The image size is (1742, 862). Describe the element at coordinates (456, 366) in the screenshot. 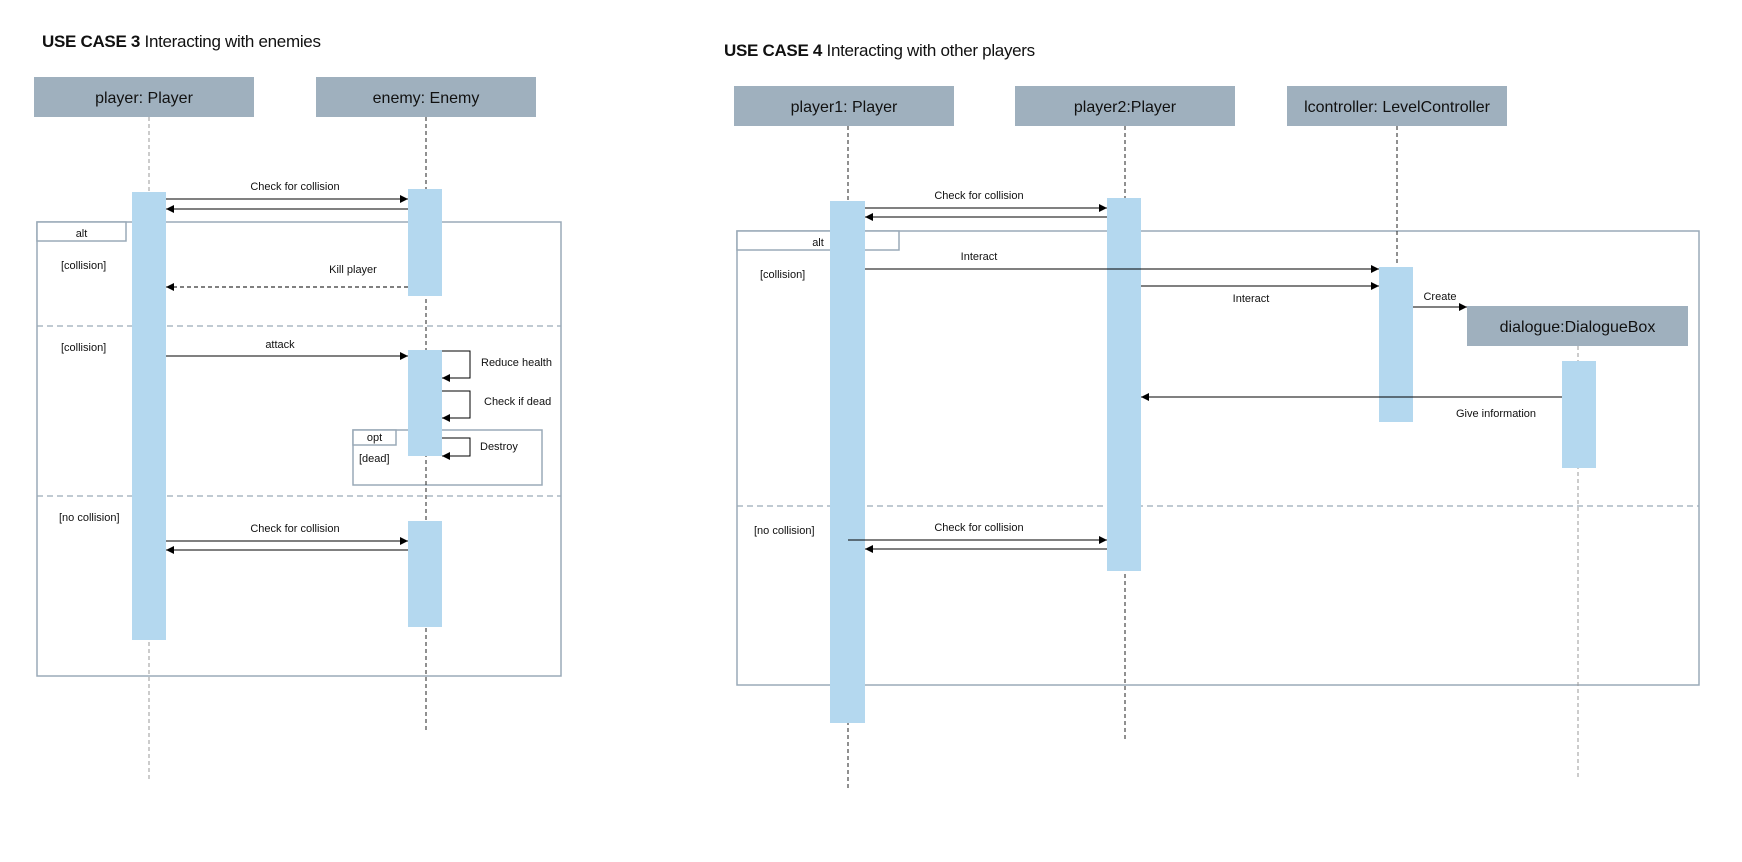

I see `message-reduce-health` at that location.